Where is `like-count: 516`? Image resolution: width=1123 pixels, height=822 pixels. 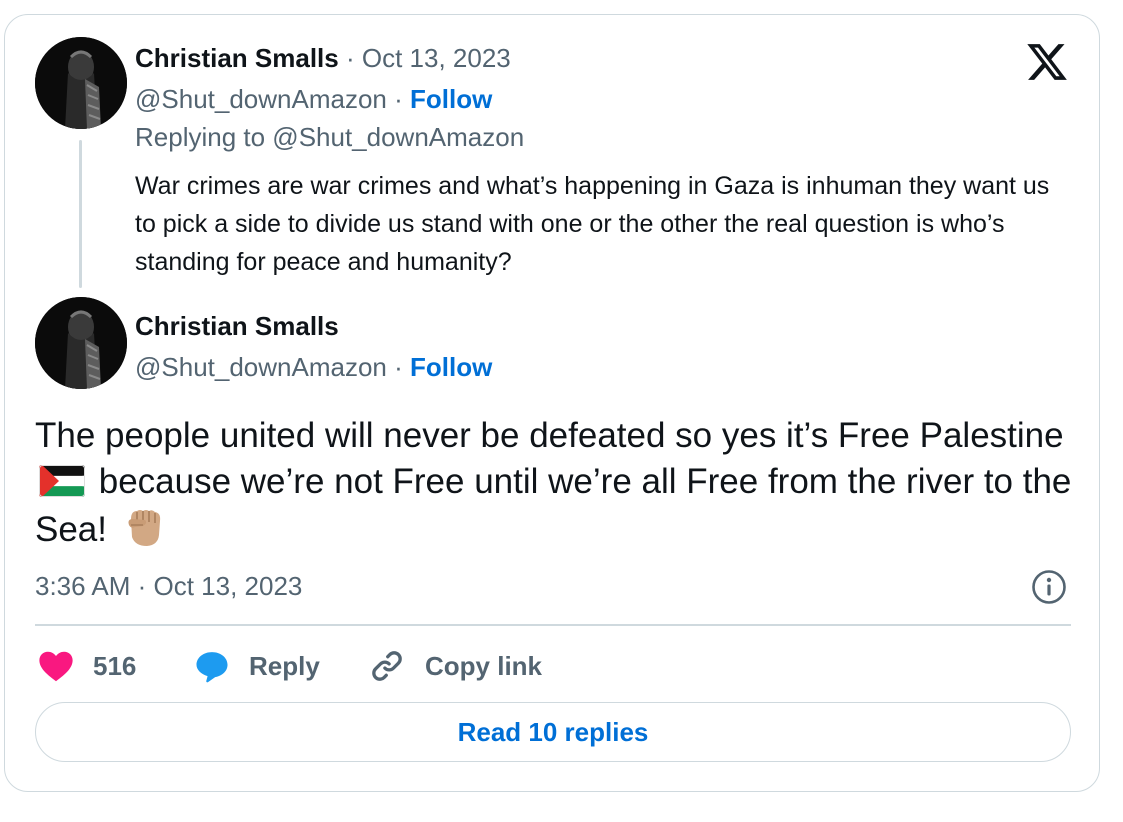
like-count: 516 is located at coordinates (115, 665).